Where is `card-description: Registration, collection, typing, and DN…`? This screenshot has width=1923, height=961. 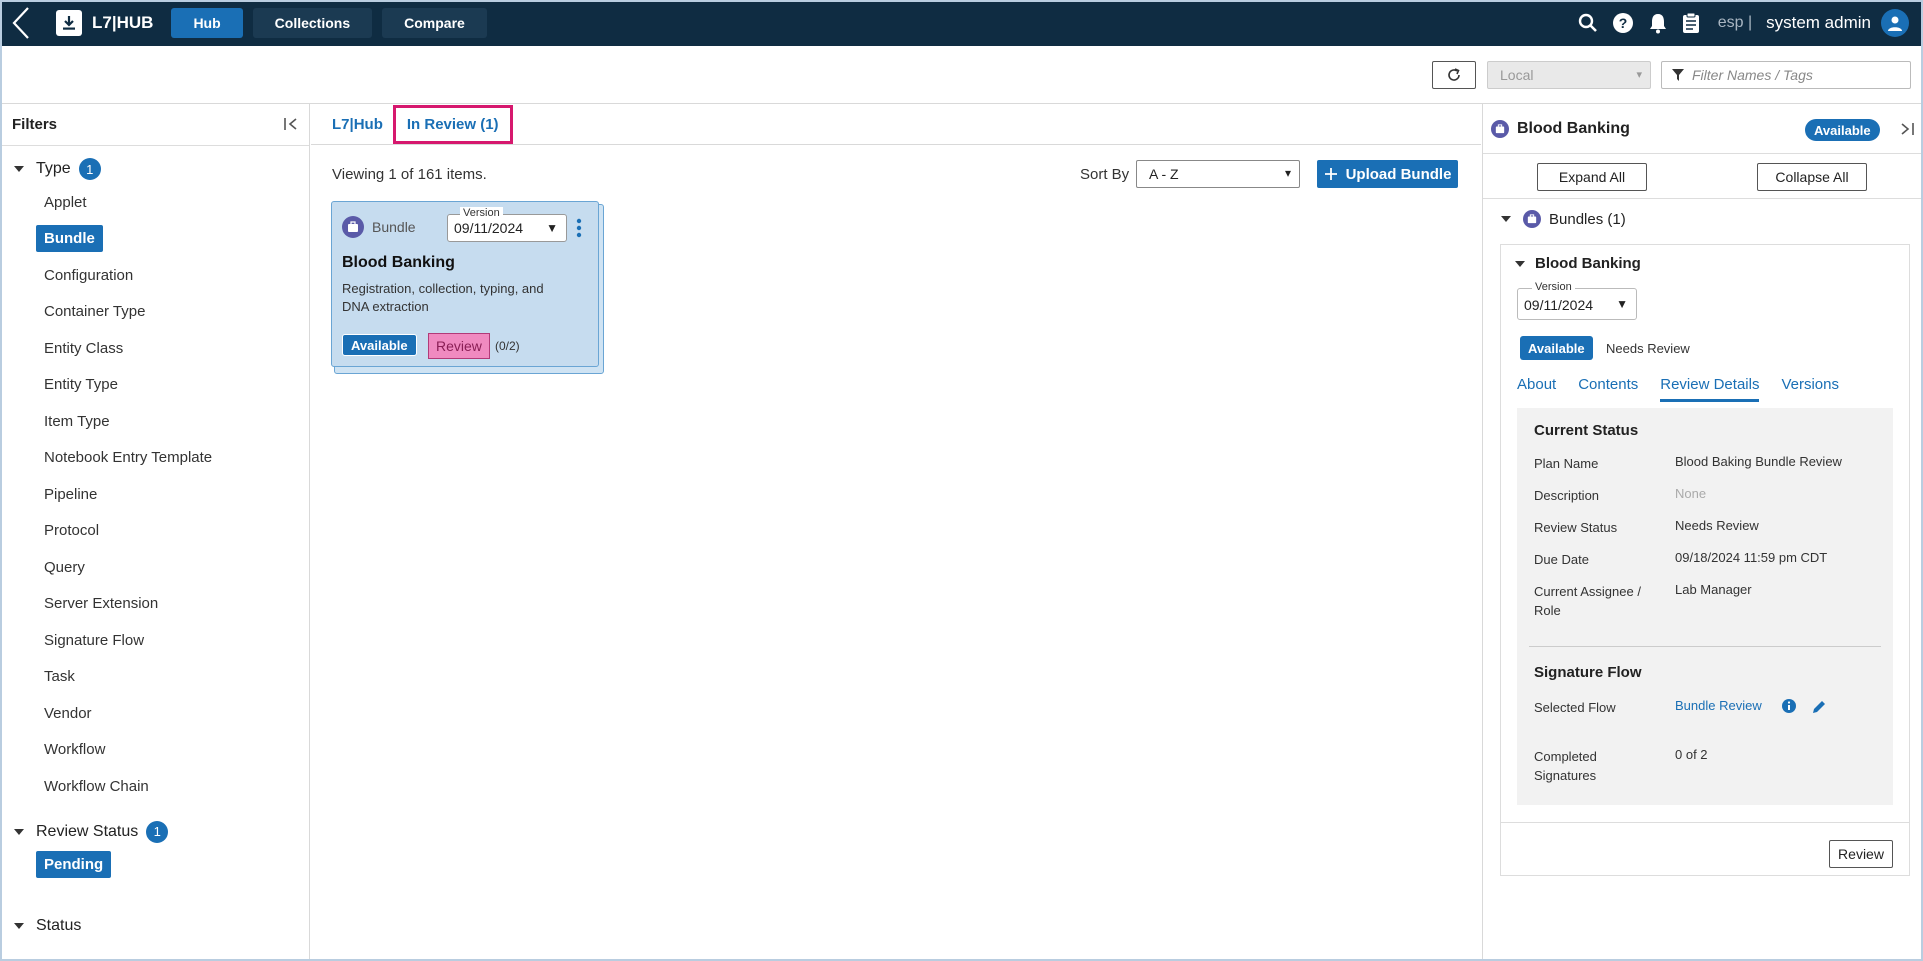
card-description: Registration, collection, typing, and DN… is located at coordinates (443, 297).